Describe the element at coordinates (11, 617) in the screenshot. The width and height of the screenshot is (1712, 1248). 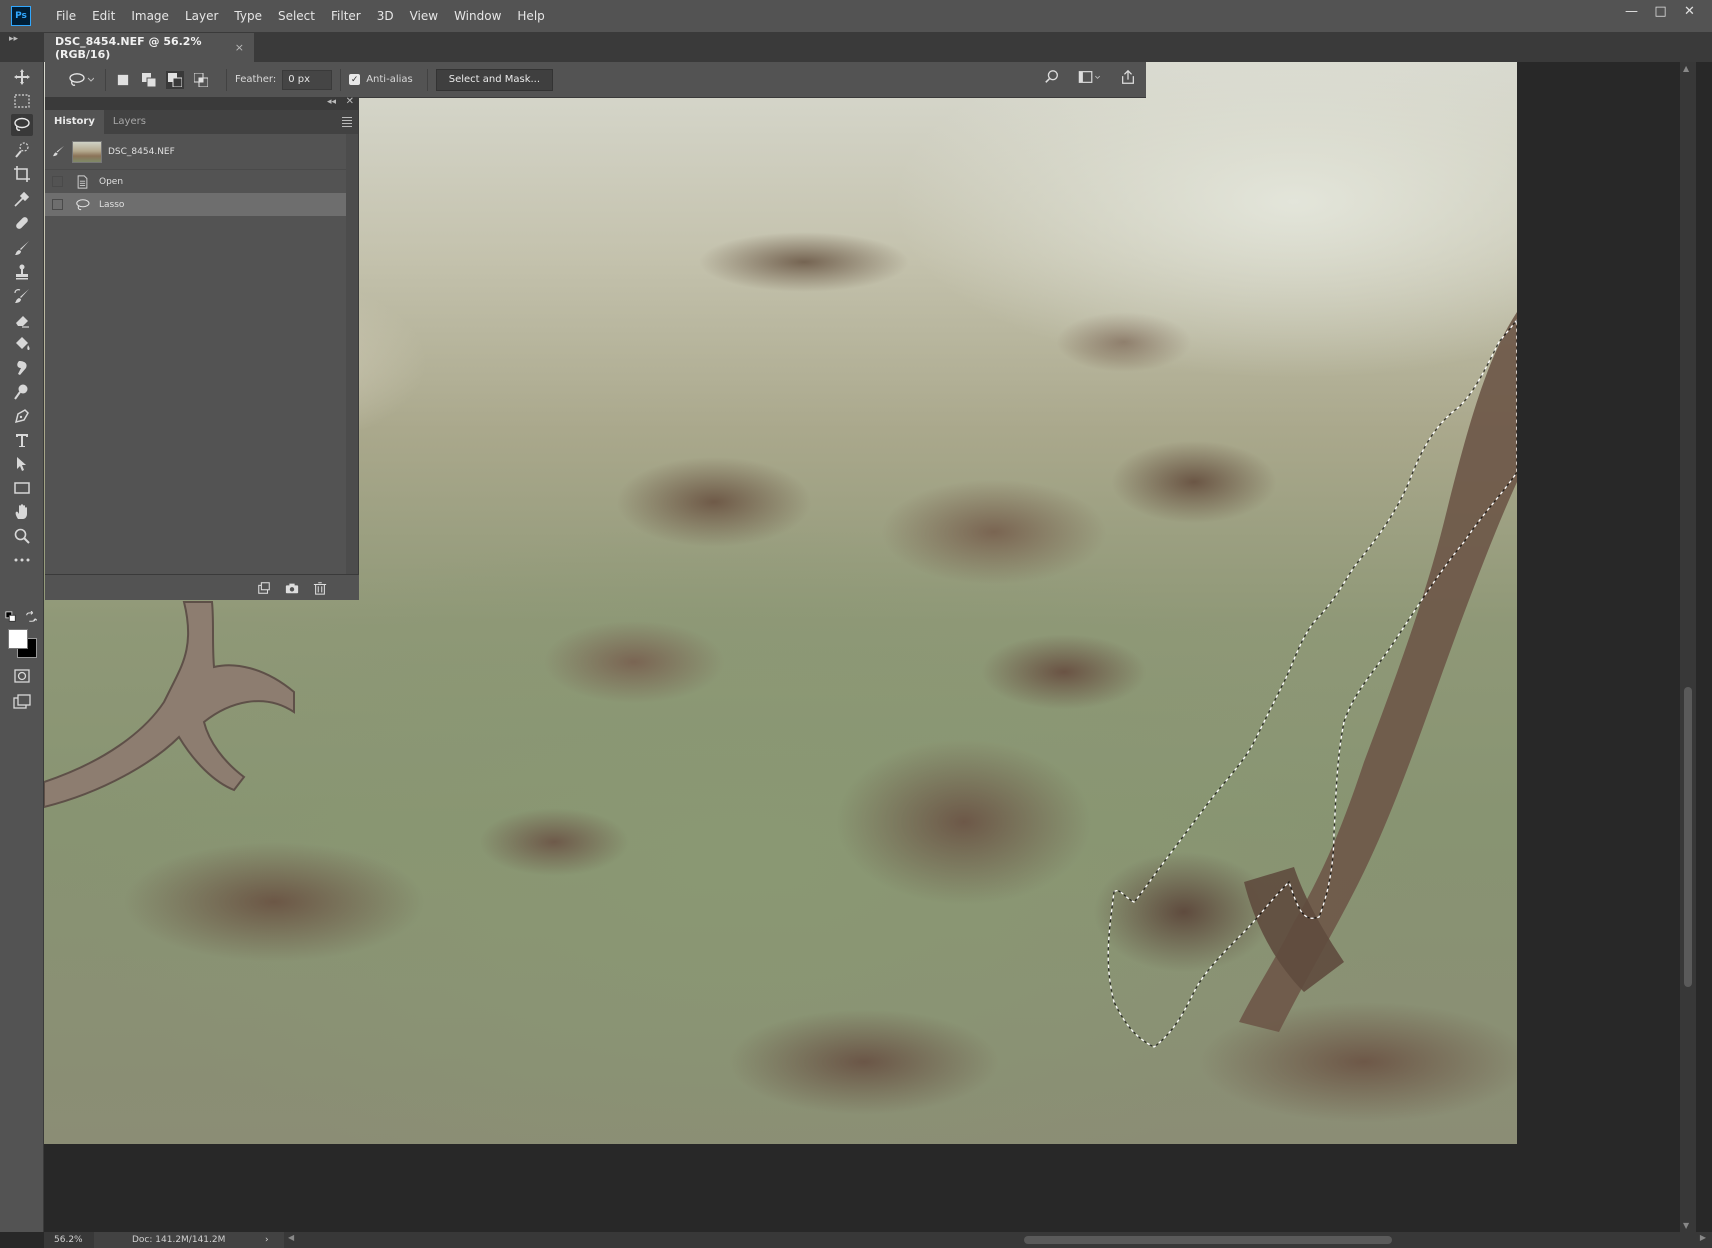
I see `default-colors-icon` at that location.